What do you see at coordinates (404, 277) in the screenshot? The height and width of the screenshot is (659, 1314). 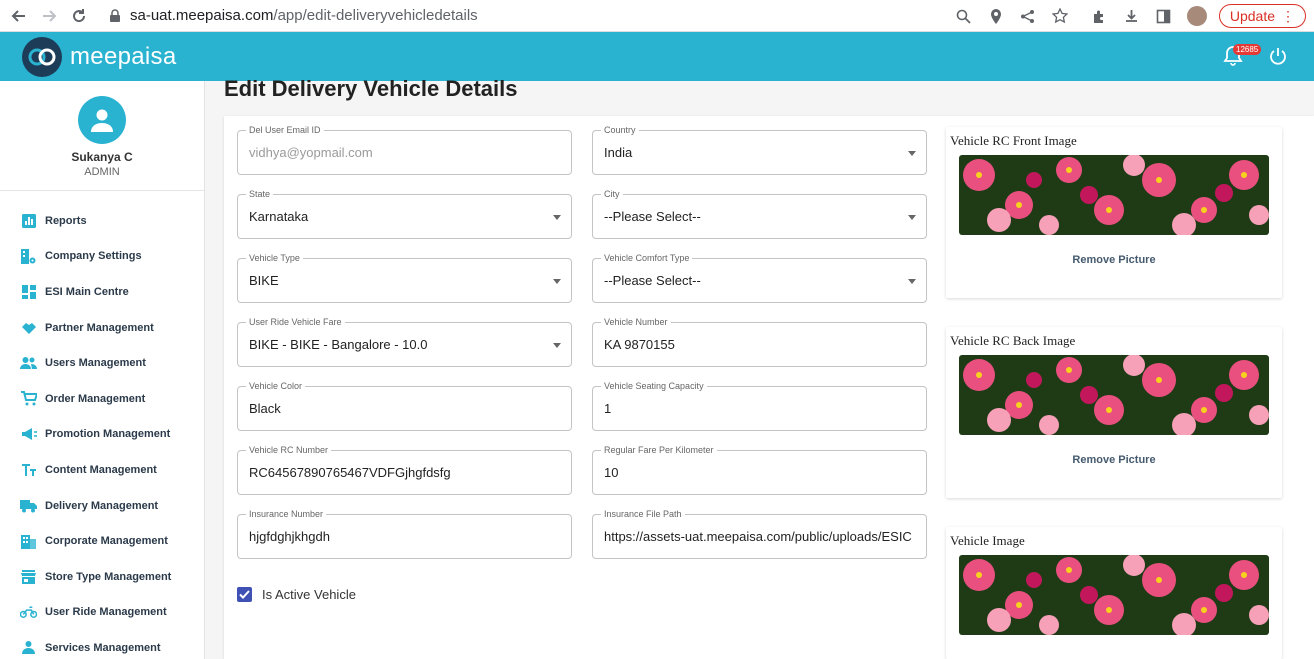 I see `vehicle-type-select: Vehicle Type BIKE` at bounding box center [404, 277].